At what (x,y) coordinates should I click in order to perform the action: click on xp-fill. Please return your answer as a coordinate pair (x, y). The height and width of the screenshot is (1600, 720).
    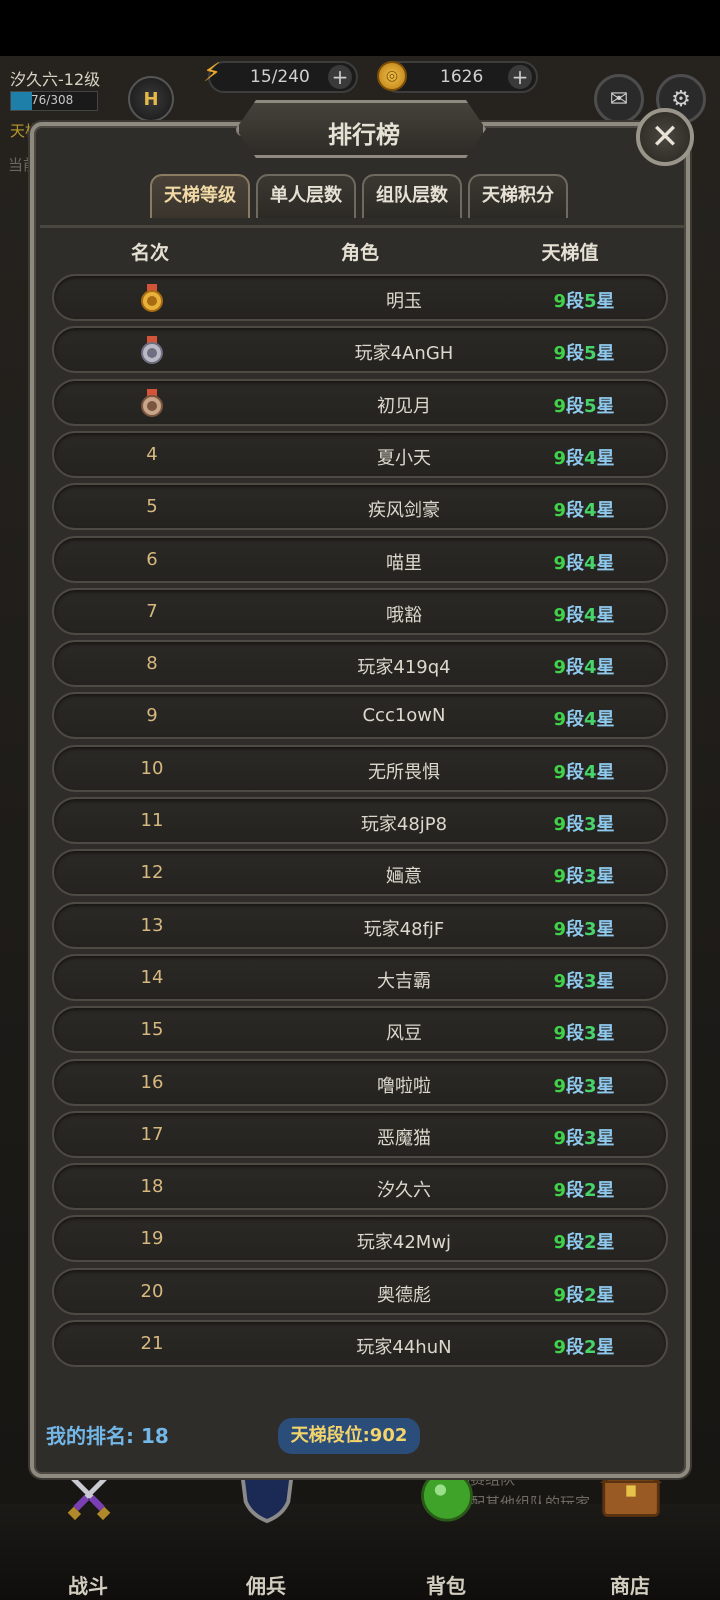
    Looking at the image, I should click on (22, 101).